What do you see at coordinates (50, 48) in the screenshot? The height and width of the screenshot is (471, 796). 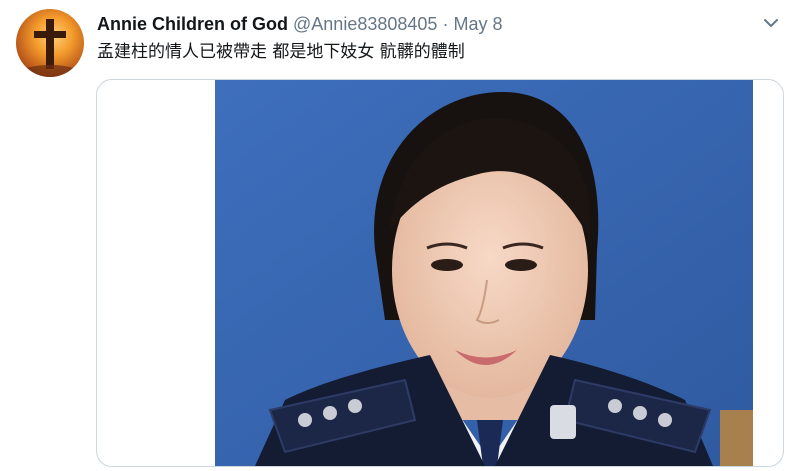 I see `cross-icon` at bounding box center [50, 48].